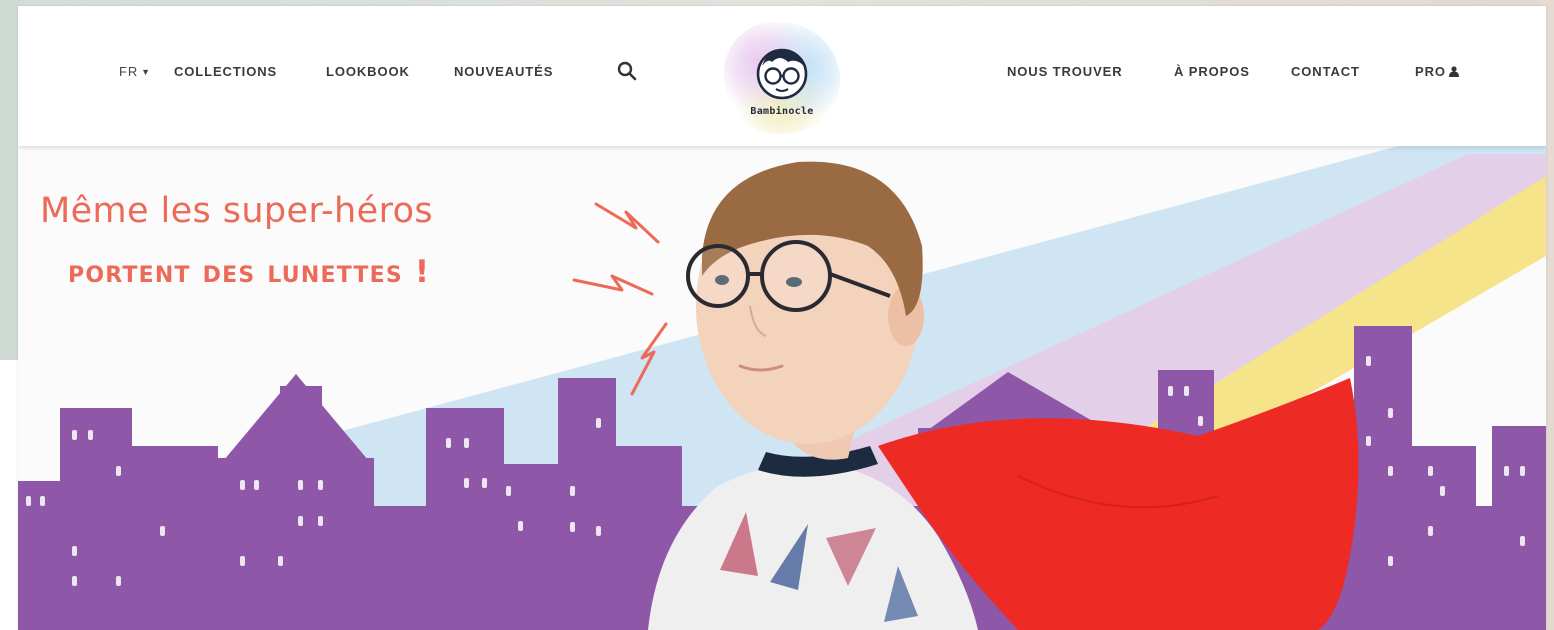 This screenshot has height=630, width=1554. Describe the element at coordinates (1453, 72) in the screenshot. I see `user-icon` at that location.